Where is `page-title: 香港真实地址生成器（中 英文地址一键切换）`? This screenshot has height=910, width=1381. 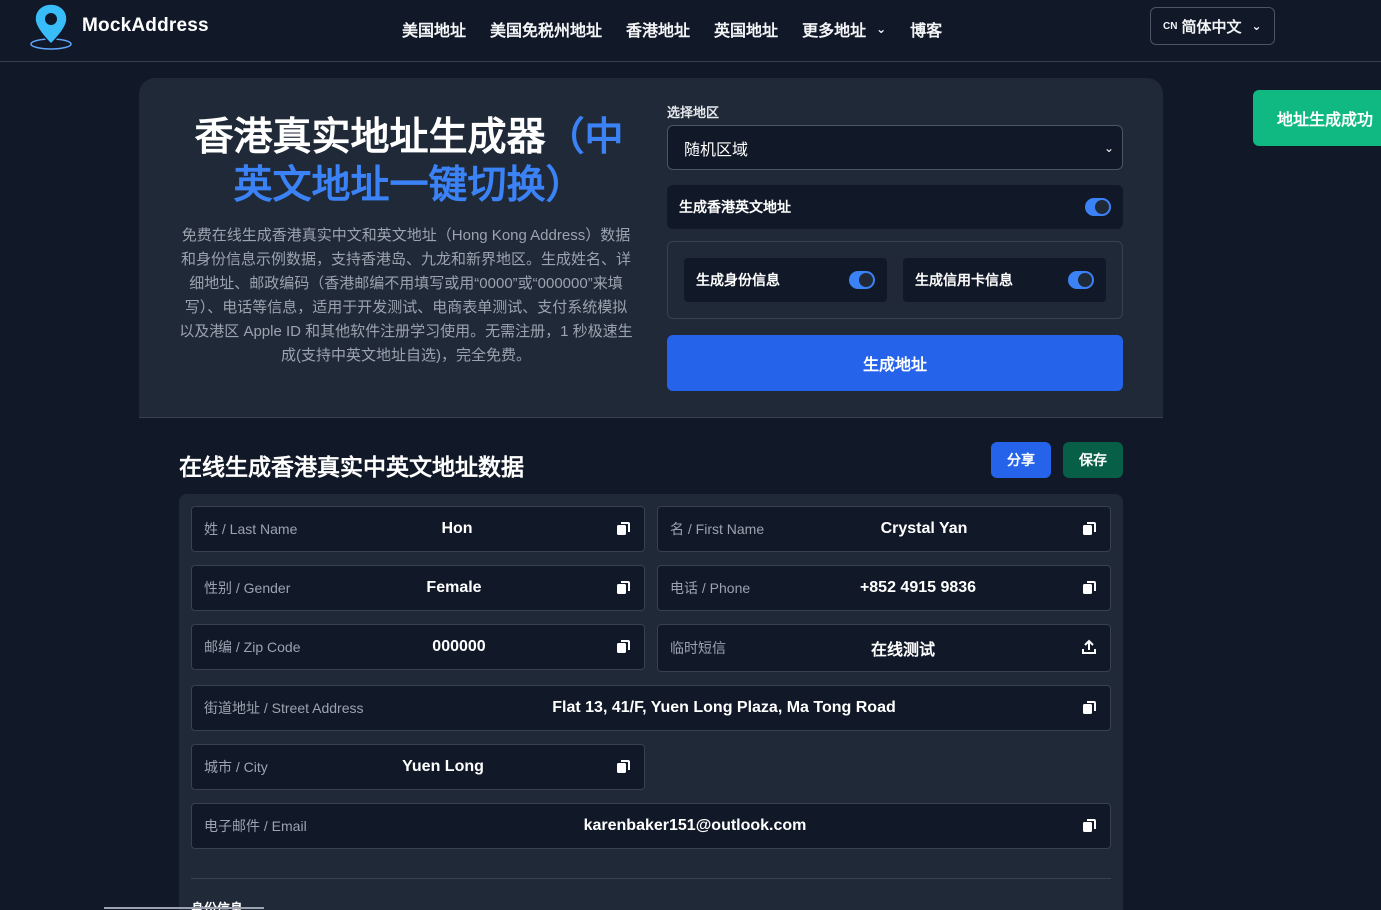
page-title: 香港真实地址生成器（中 英文地址一键切换） is located at coordinates (409, 162).